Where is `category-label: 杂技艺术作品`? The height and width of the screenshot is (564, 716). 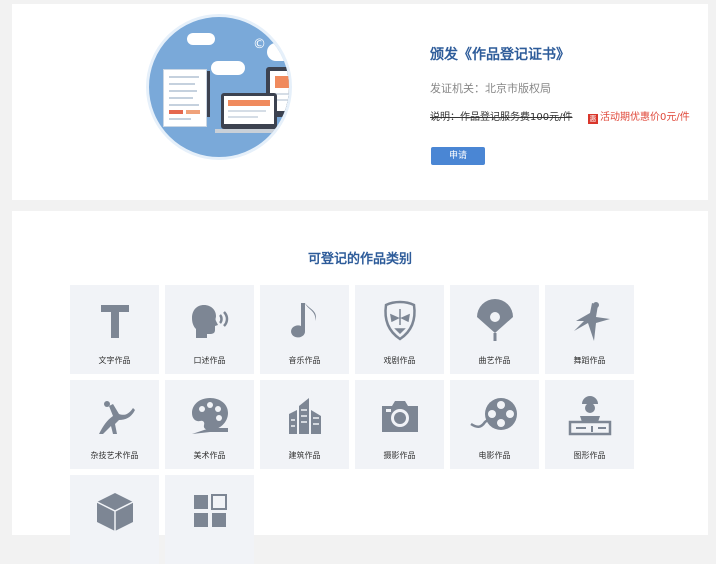
category-label: 杂技艺术作品 is located at coordinates (114, 455).